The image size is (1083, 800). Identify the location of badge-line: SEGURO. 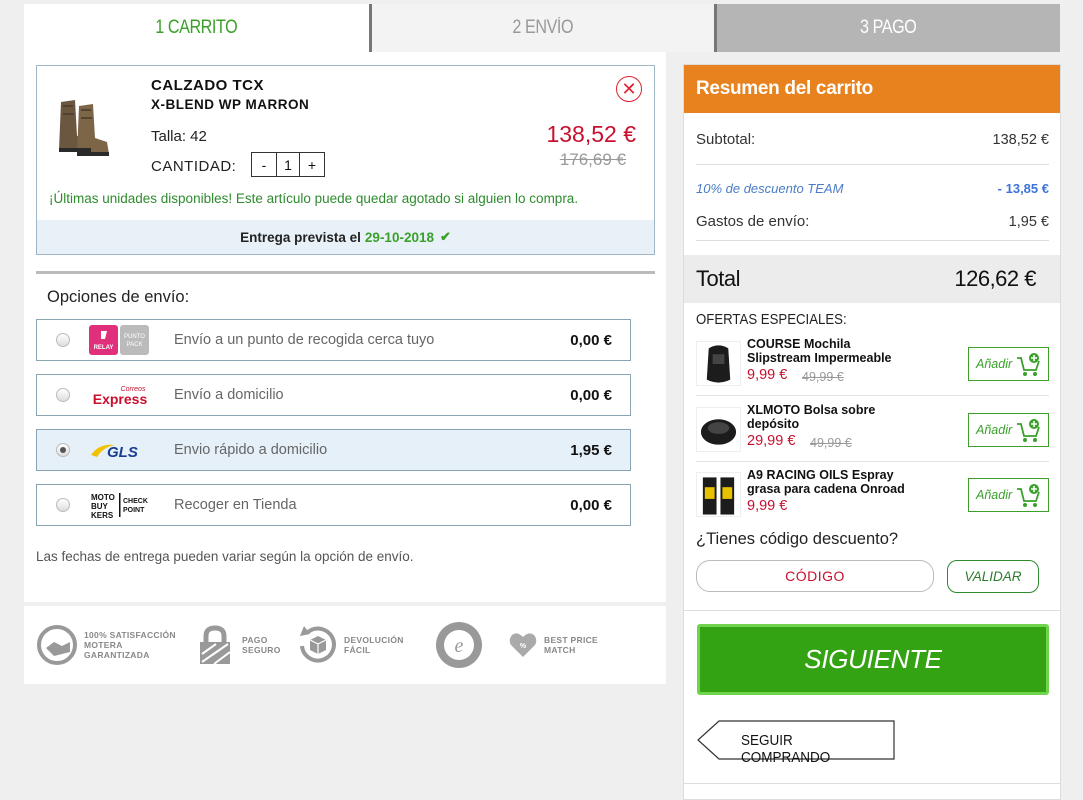
(261, 650).